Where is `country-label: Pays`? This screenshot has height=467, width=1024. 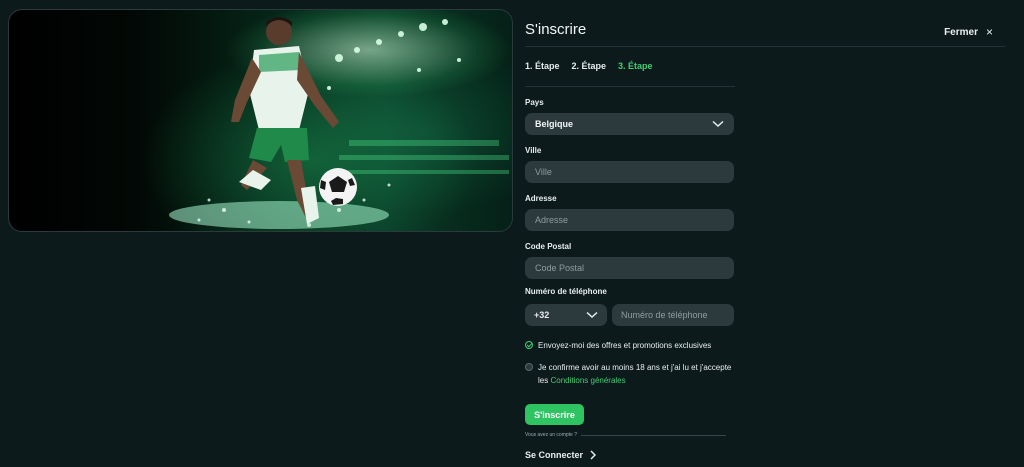
country-label: Pays is located at coordinates (534, 102).